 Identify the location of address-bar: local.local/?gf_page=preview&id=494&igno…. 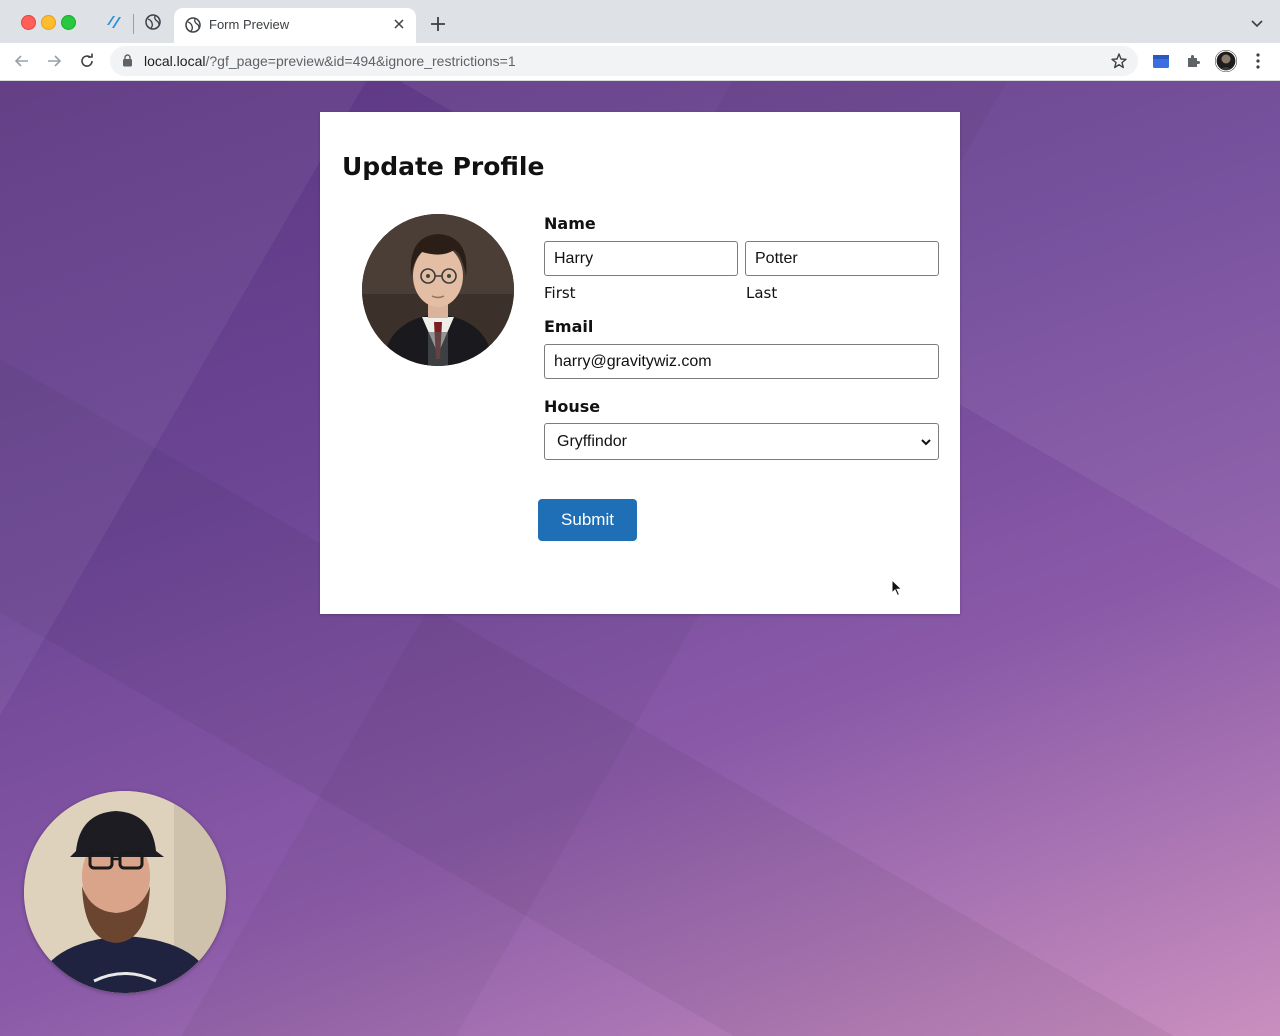
(624, 61).